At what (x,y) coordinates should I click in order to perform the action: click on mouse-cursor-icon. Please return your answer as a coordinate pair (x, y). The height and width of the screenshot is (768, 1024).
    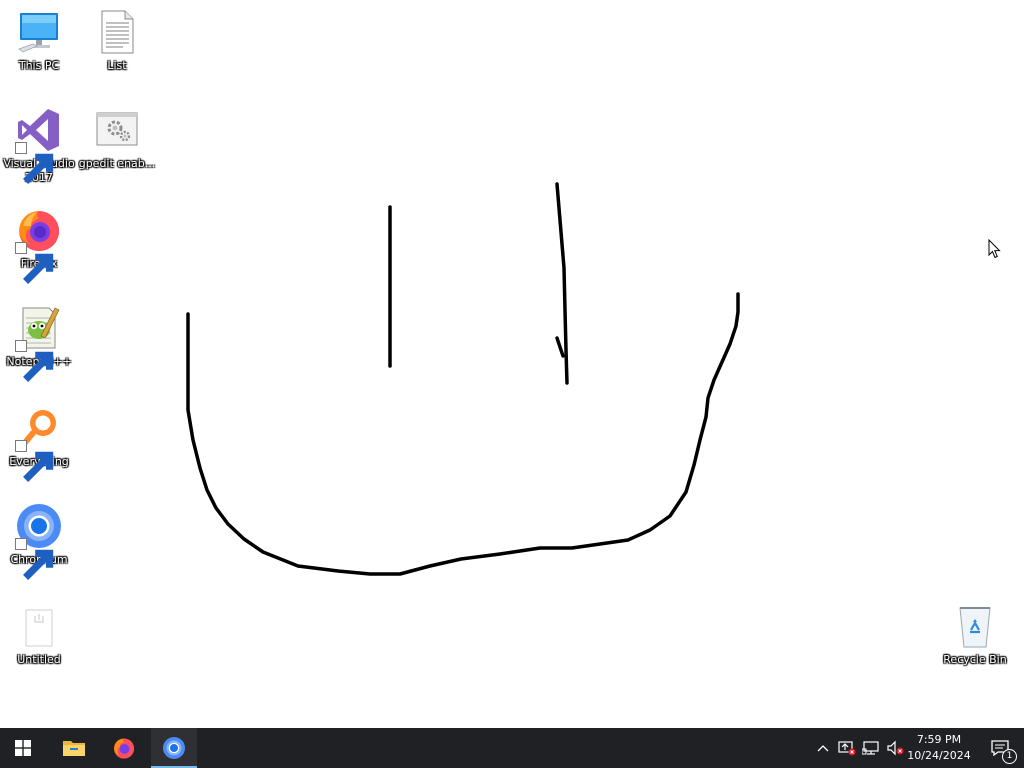
    Looking at the image, I should click on (994, 249).